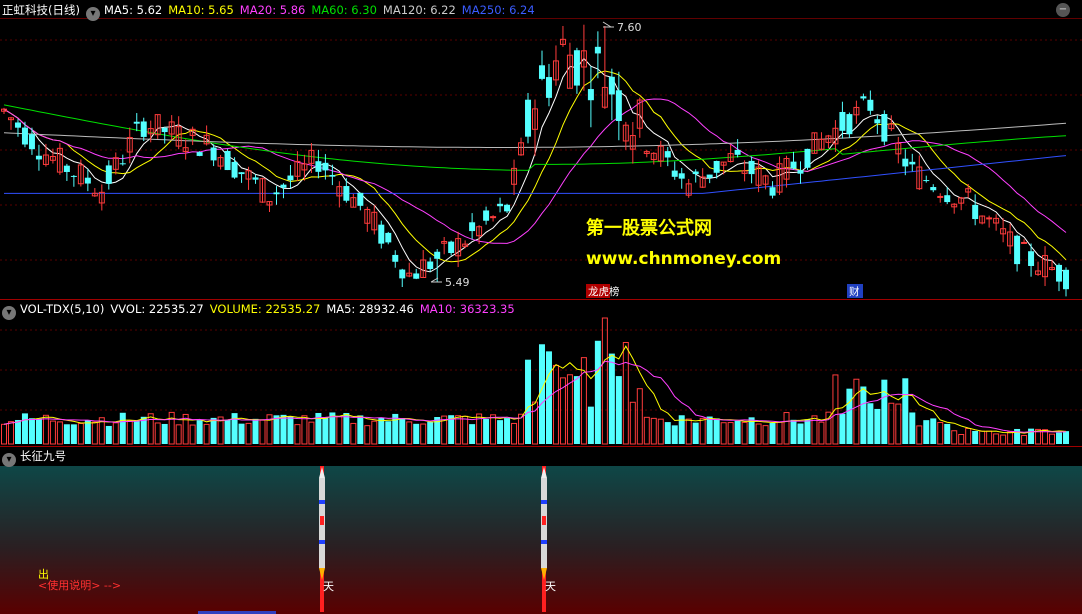  I want to click on badge-finance: 财, so click(855, 291).